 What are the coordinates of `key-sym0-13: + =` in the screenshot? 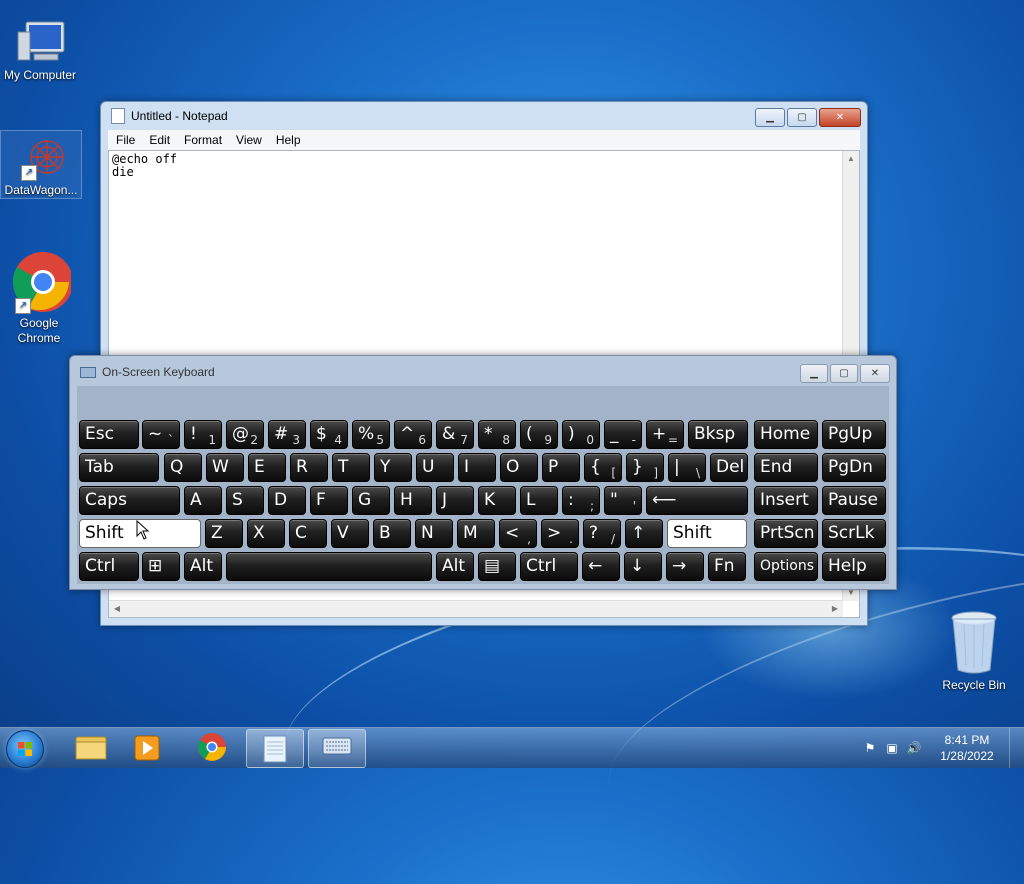 It's located at (665, 434).